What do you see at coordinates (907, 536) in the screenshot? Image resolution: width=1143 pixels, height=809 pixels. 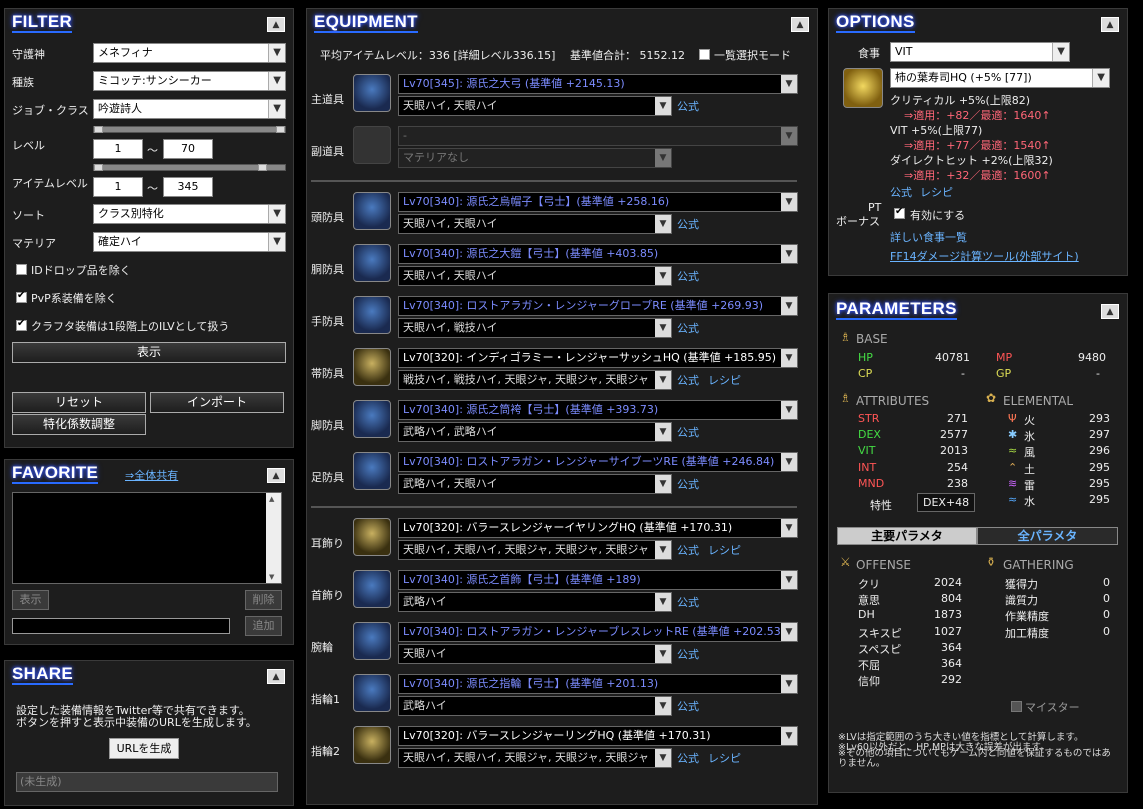 I see `tab-main-params: 主要パラメタ` at bounding box center [907, 536].